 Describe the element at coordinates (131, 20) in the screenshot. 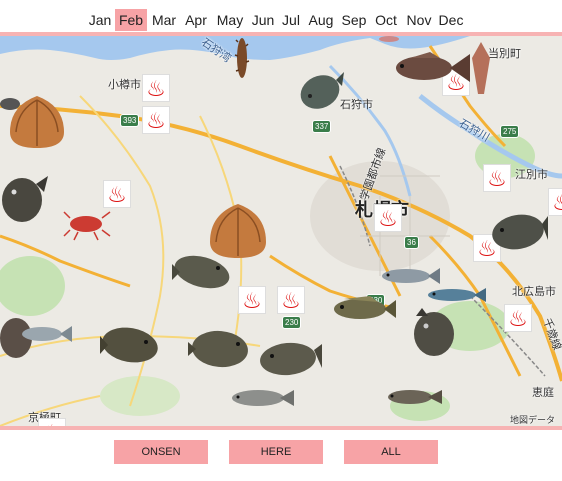

I see `month-feb: Feb` at that location.